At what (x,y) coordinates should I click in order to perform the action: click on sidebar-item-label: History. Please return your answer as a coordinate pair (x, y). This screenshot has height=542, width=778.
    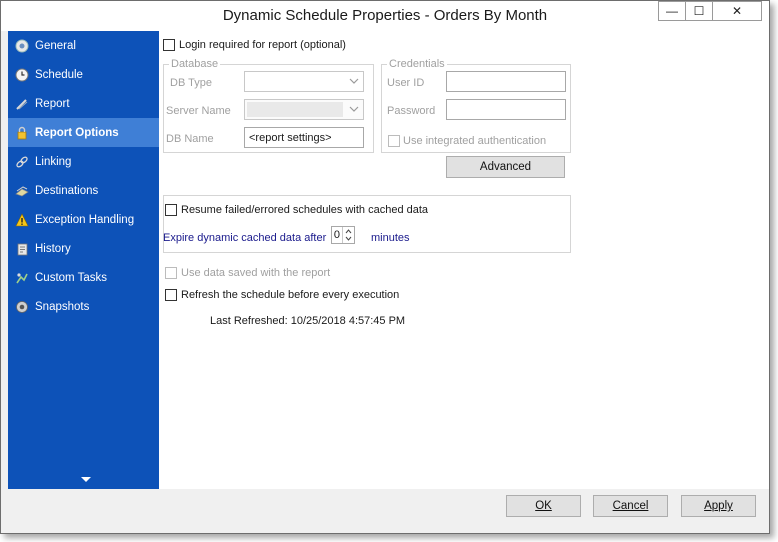
    Looking at the image, I should click on (53, 248).